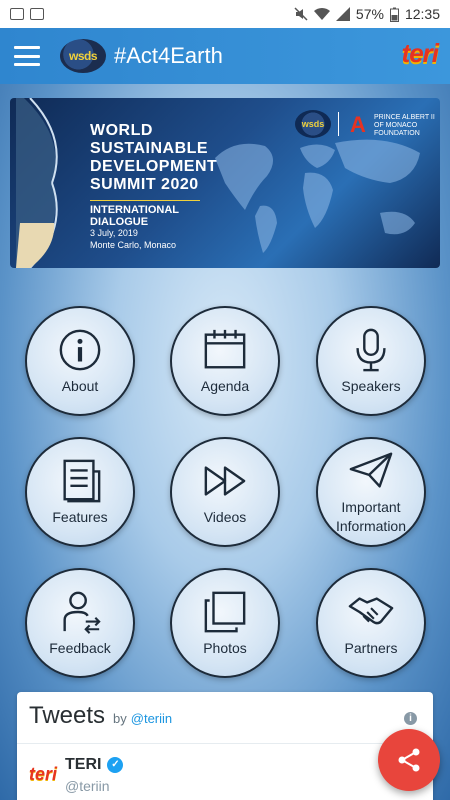 This screenshot has height=800, width=450. I want to click on important-information-label: Important Information, so click(371, 516).